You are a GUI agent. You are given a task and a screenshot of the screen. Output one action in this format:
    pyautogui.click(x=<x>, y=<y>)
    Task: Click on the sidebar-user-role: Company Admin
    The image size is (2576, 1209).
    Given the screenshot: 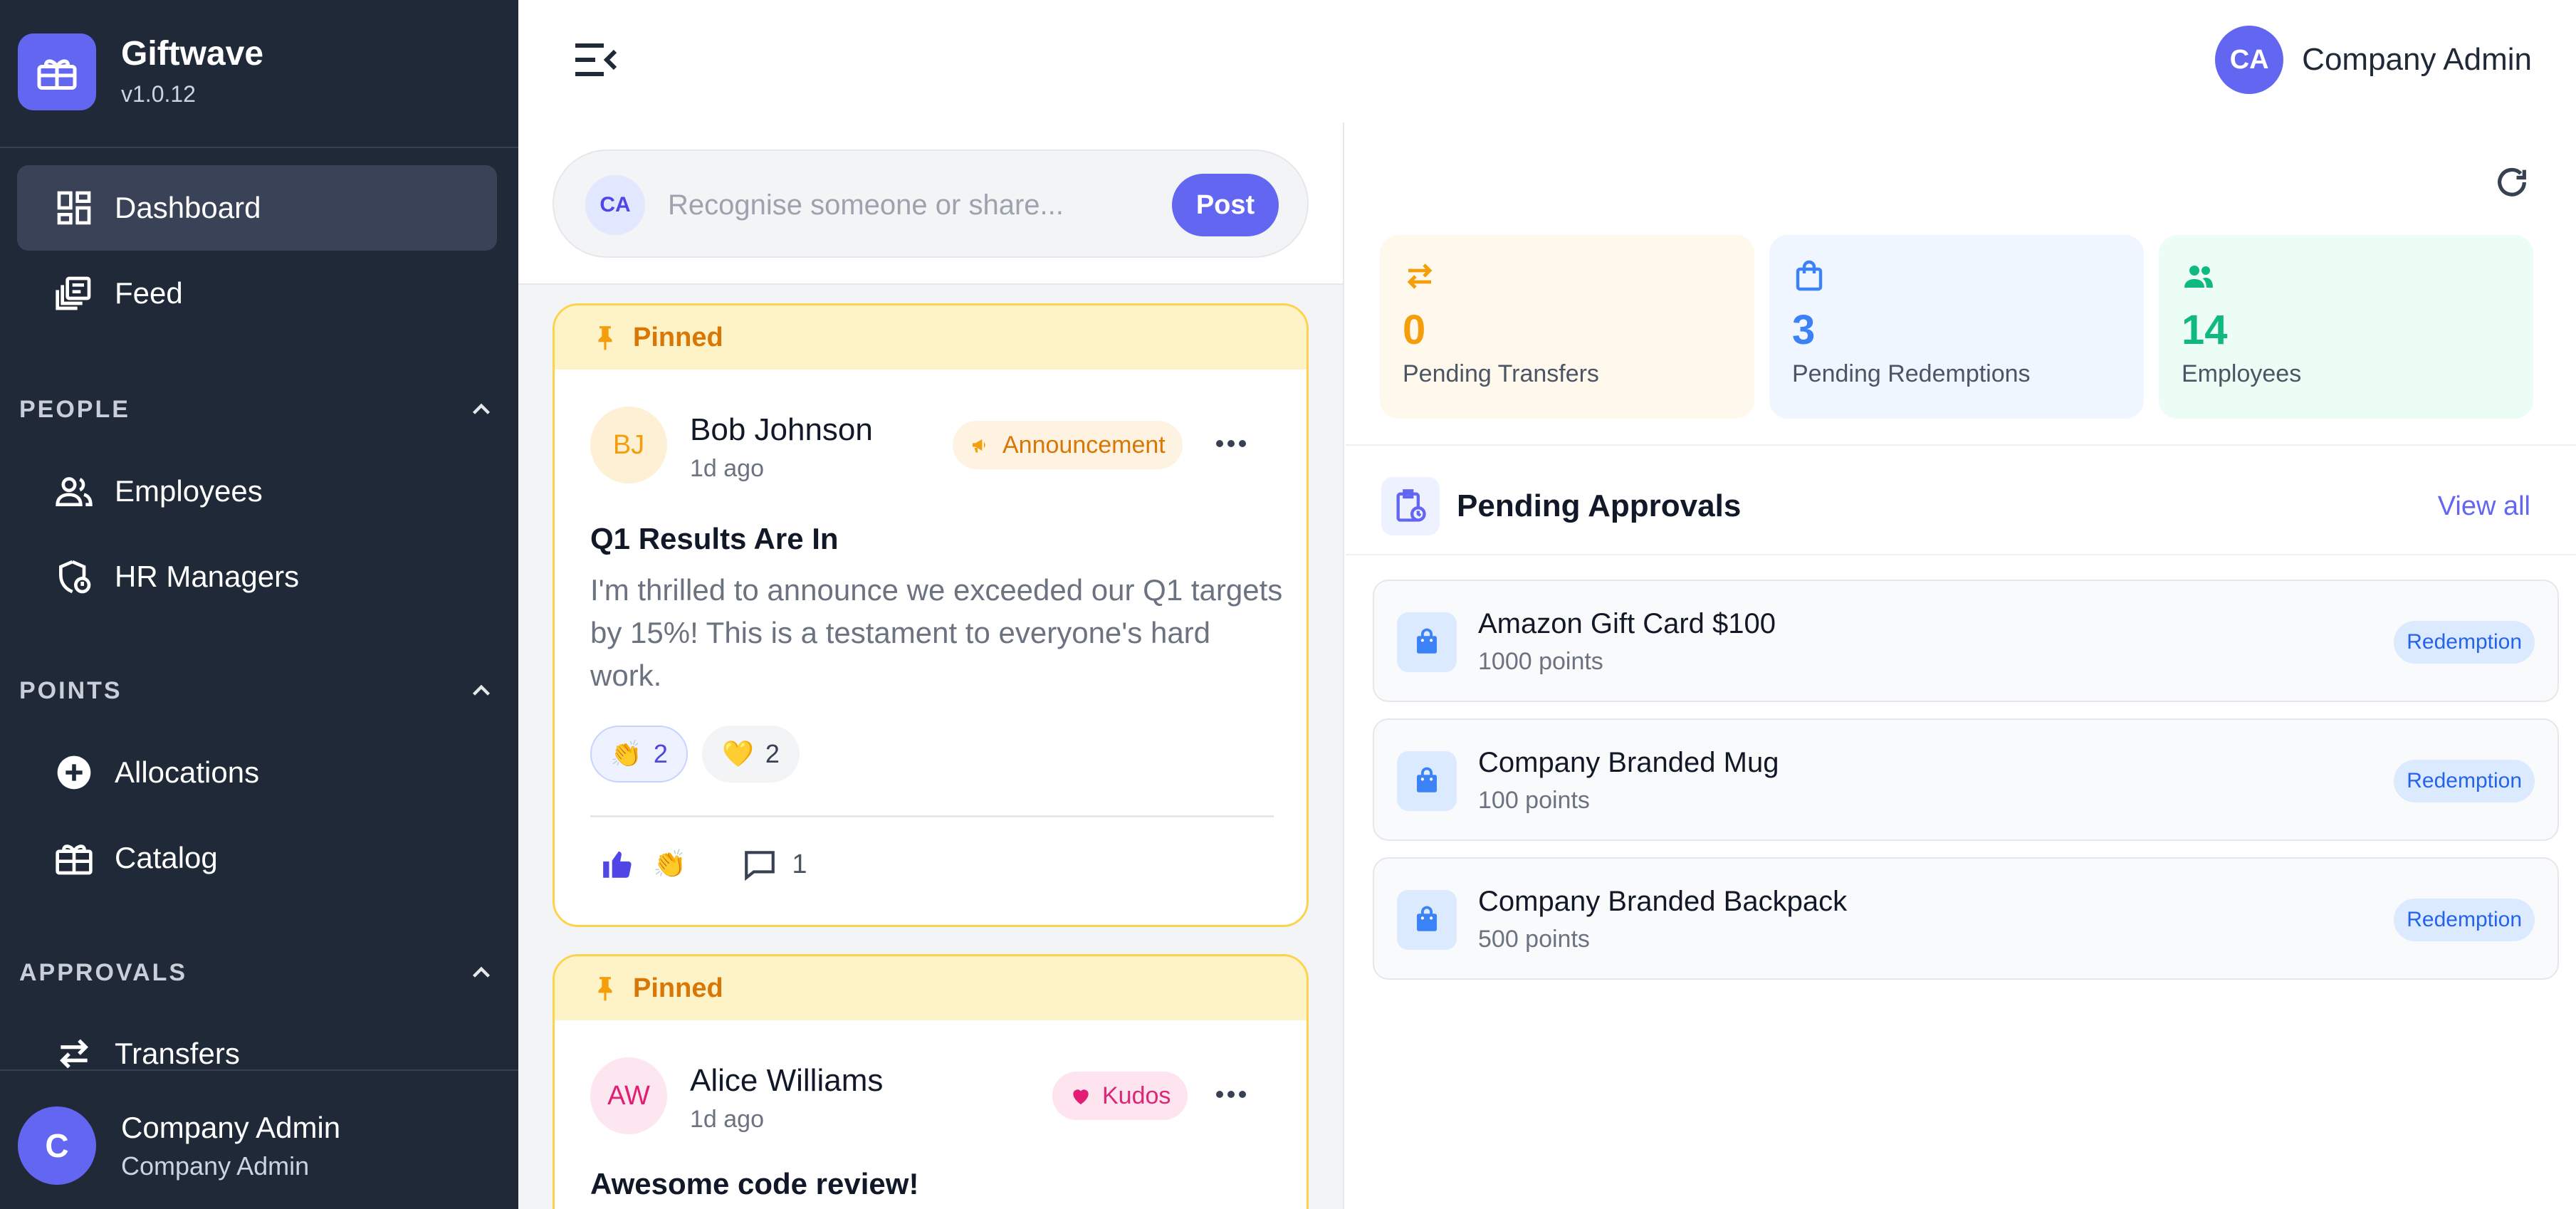 What is the action you would take?
    pyautogui.click(x=215, y=1166)
    